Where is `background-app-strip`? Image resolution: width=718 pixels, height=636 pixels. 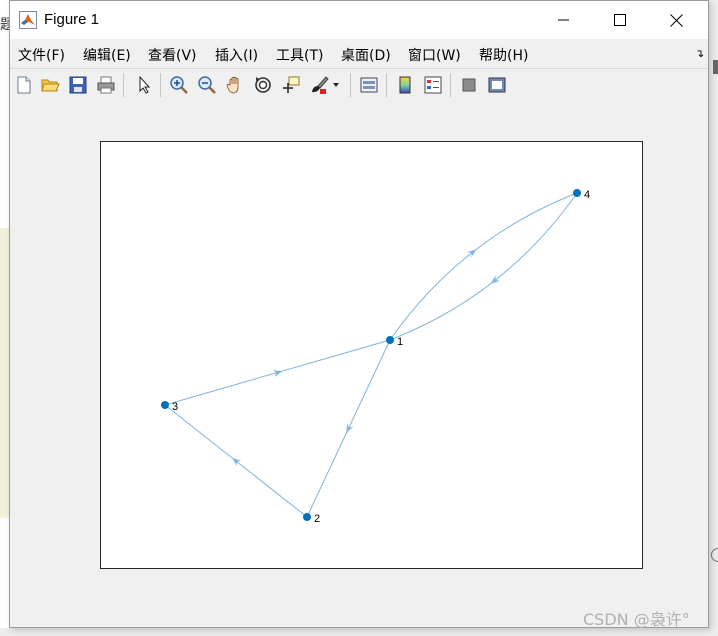 background-app-strip is located at coordinates (4, 373).